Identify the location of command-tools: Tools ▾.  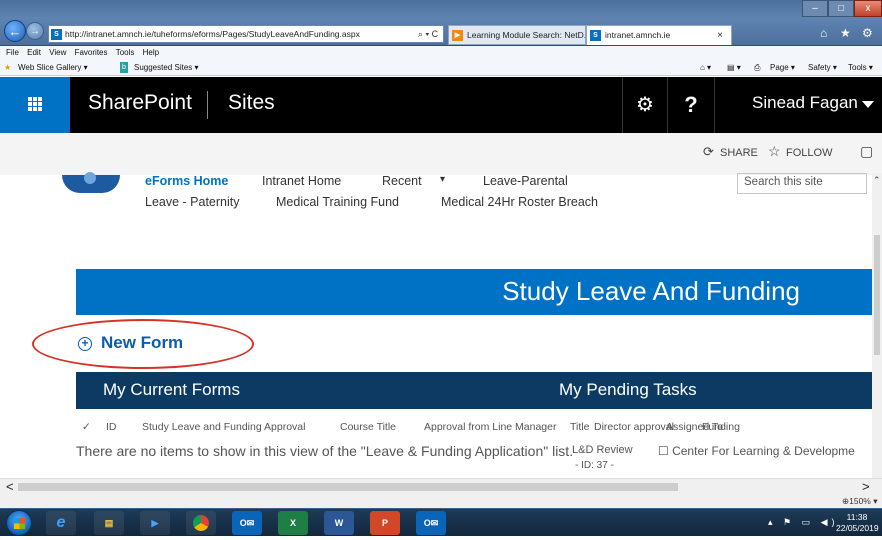
(860, 68).